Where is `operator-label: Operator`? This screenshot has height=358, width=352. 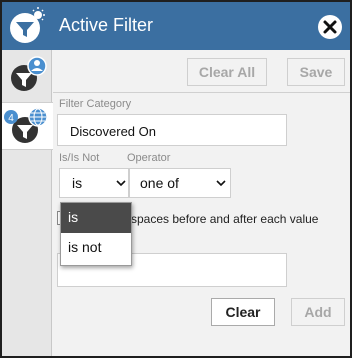
operator-label: Operator is located at coordinates (149, 158).